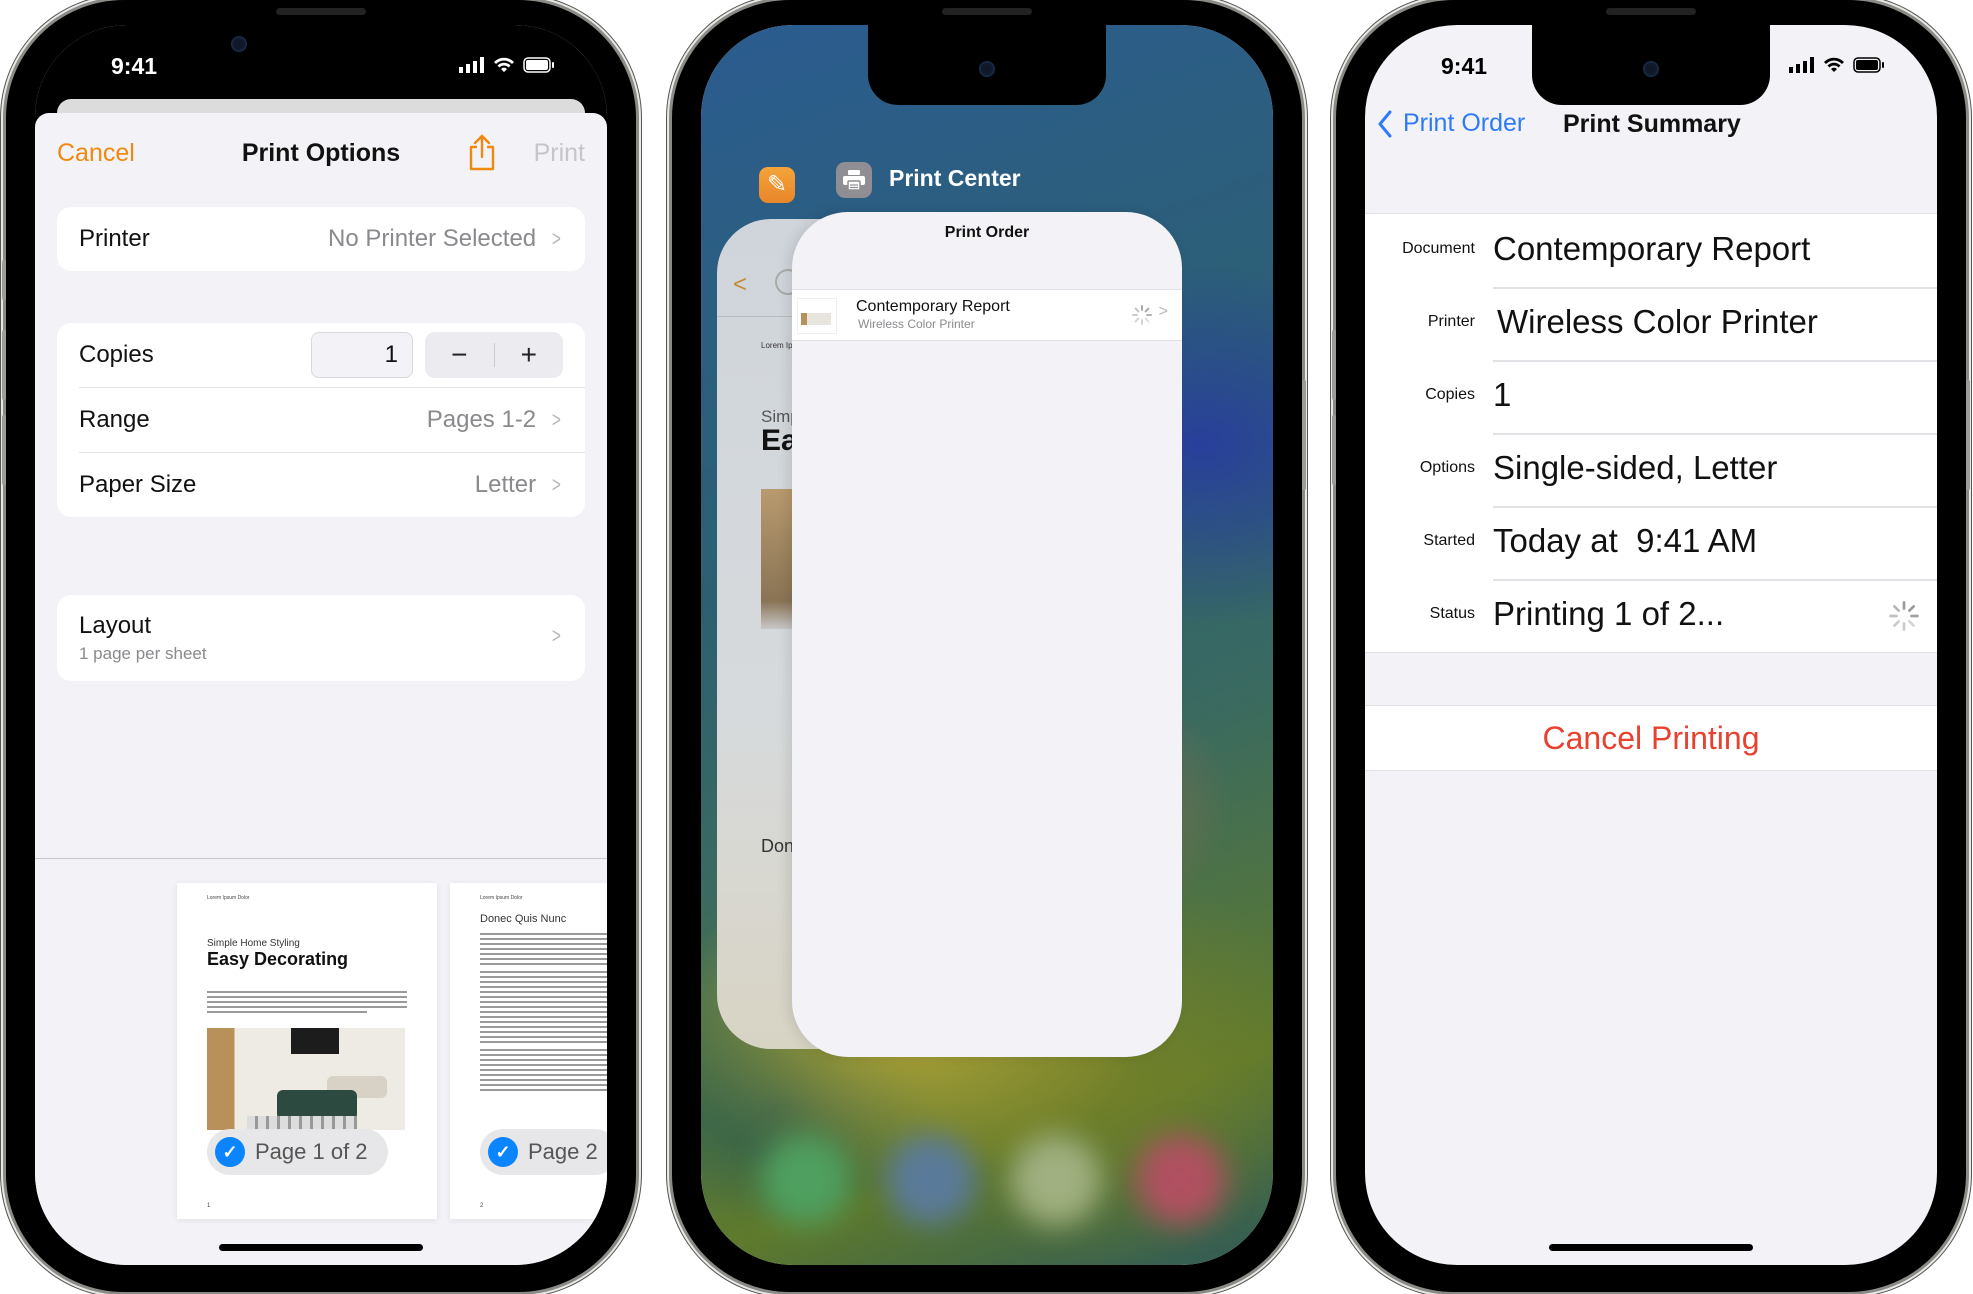 The width and height of the screenshot is (1973, 1294). What do you see at coordinates (529, 355) in the screenshot?
I see `increment-button: +` at bounding box center [529, 355].